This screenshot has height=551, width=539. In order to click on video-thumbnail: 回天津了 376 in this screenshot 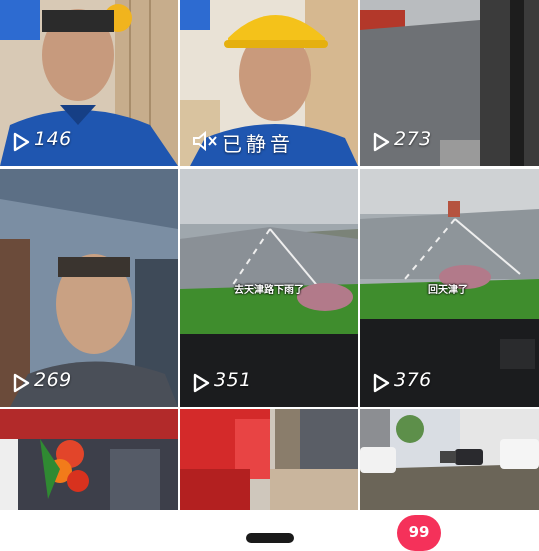, I will do `click(449, 288)`.